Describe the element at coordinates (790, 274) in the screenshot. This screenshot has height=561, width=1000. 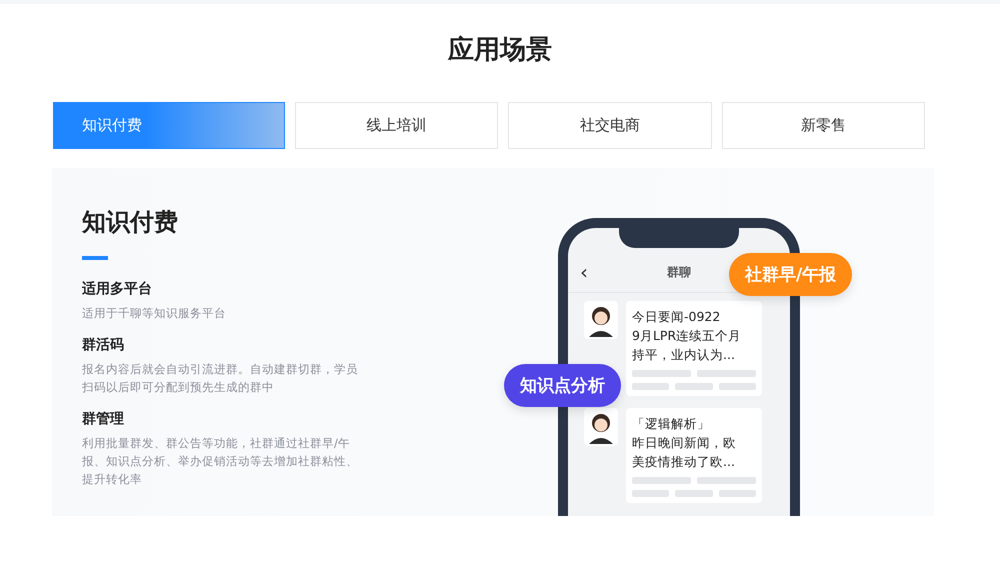
I see `callout-label: 社群早/午报` at that location.